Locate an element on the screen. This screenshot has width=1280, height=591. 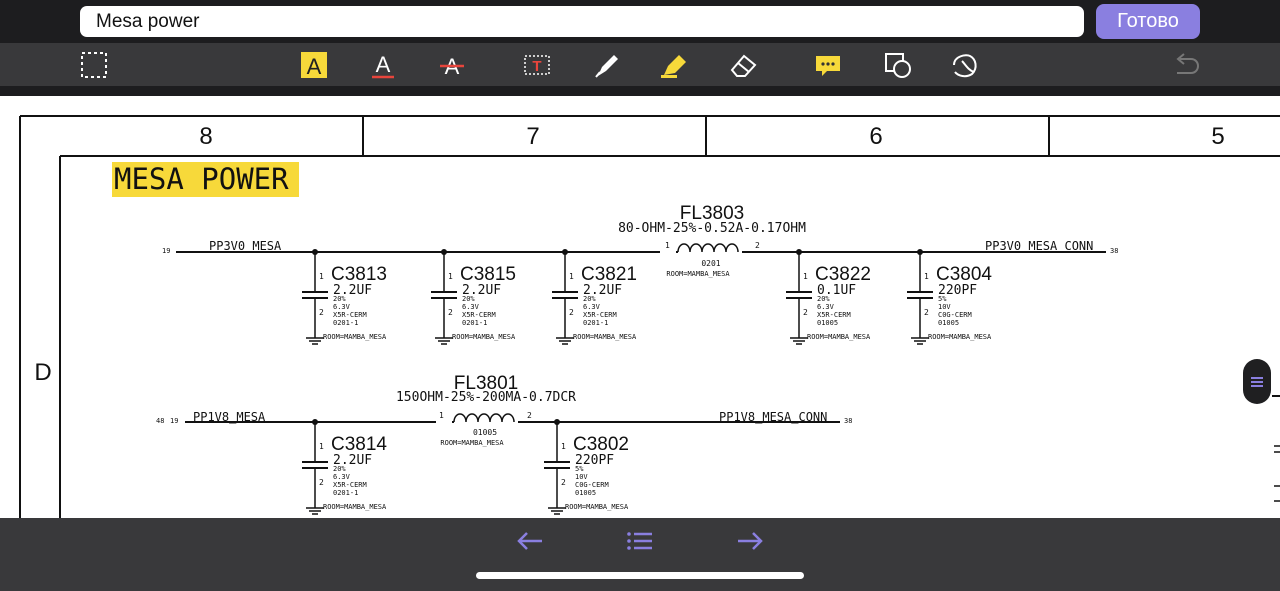
underline-text-icon: A is located at coordinates (383, 65).